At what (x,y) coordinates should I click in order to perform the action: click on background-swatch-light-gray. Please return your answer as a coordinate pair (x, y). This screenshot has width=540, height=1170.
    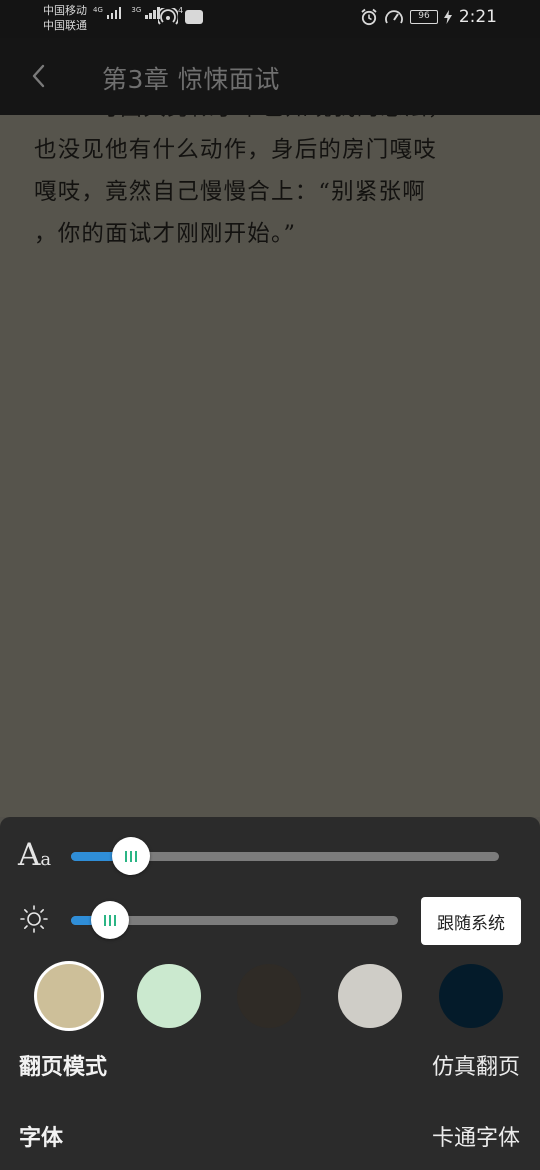
    Looking at the image, I should click on (370, 996).